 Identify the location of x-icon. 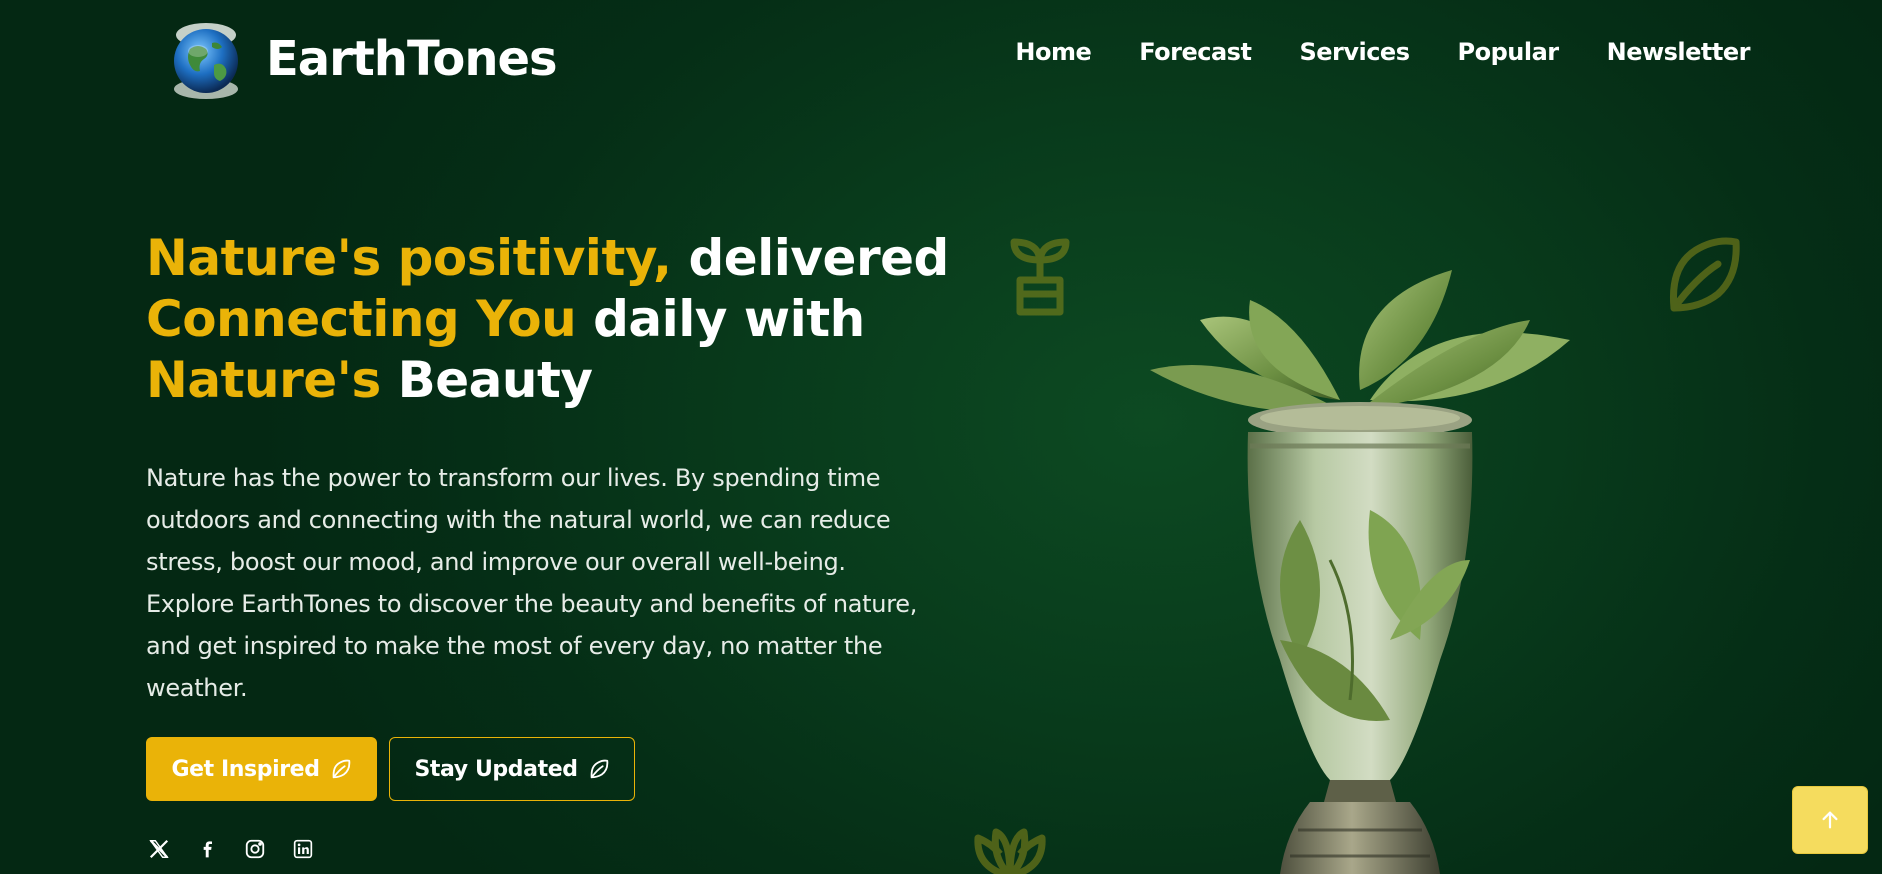
(159, 849).